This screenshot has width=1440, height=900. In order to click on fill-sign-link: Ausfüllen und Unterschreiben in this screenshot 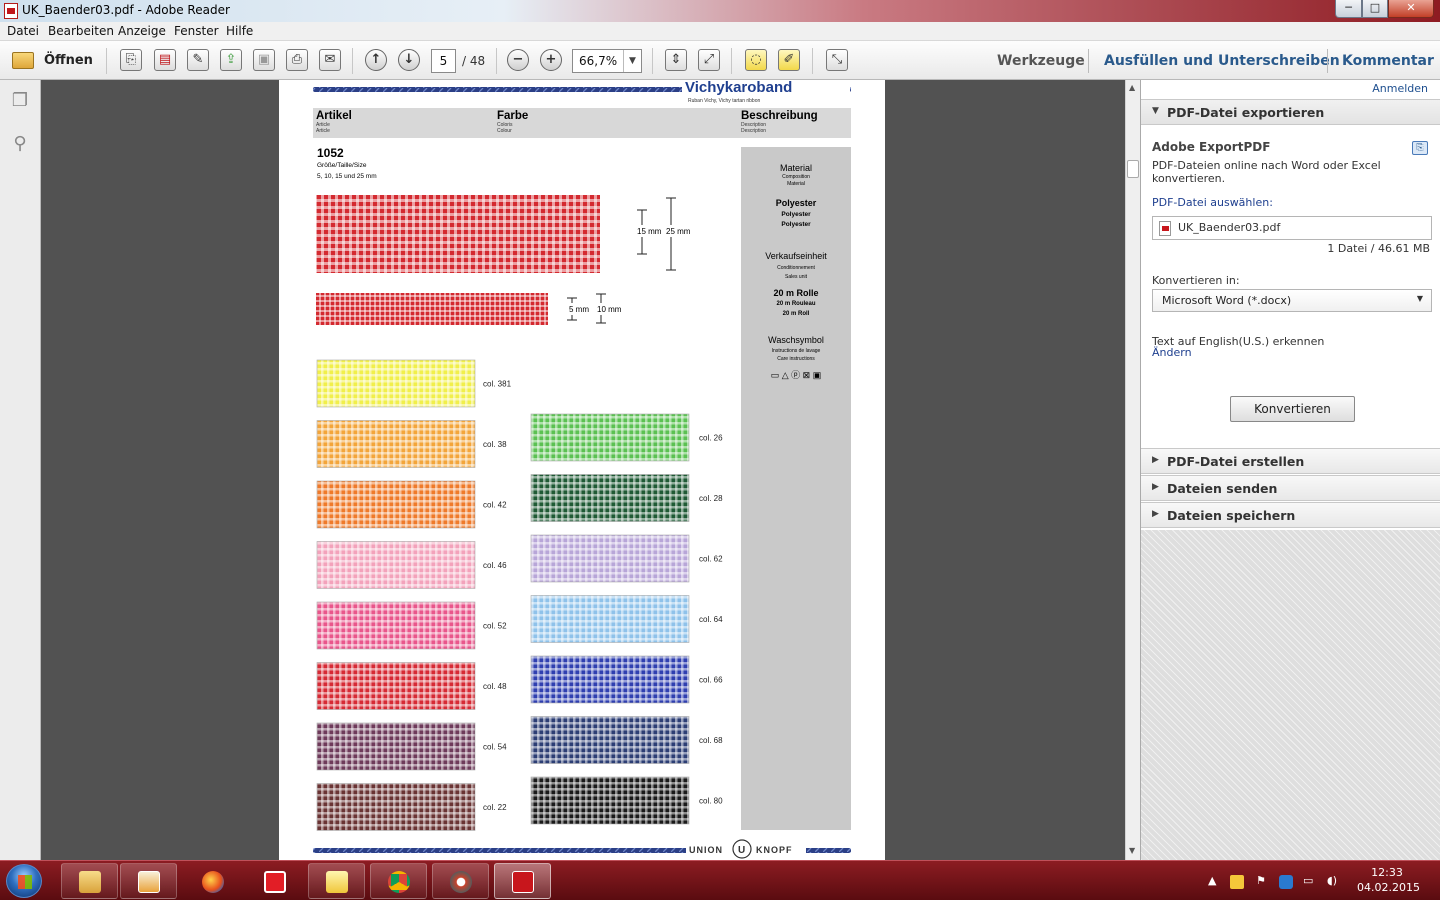, I will do `click(1222, 61)`.